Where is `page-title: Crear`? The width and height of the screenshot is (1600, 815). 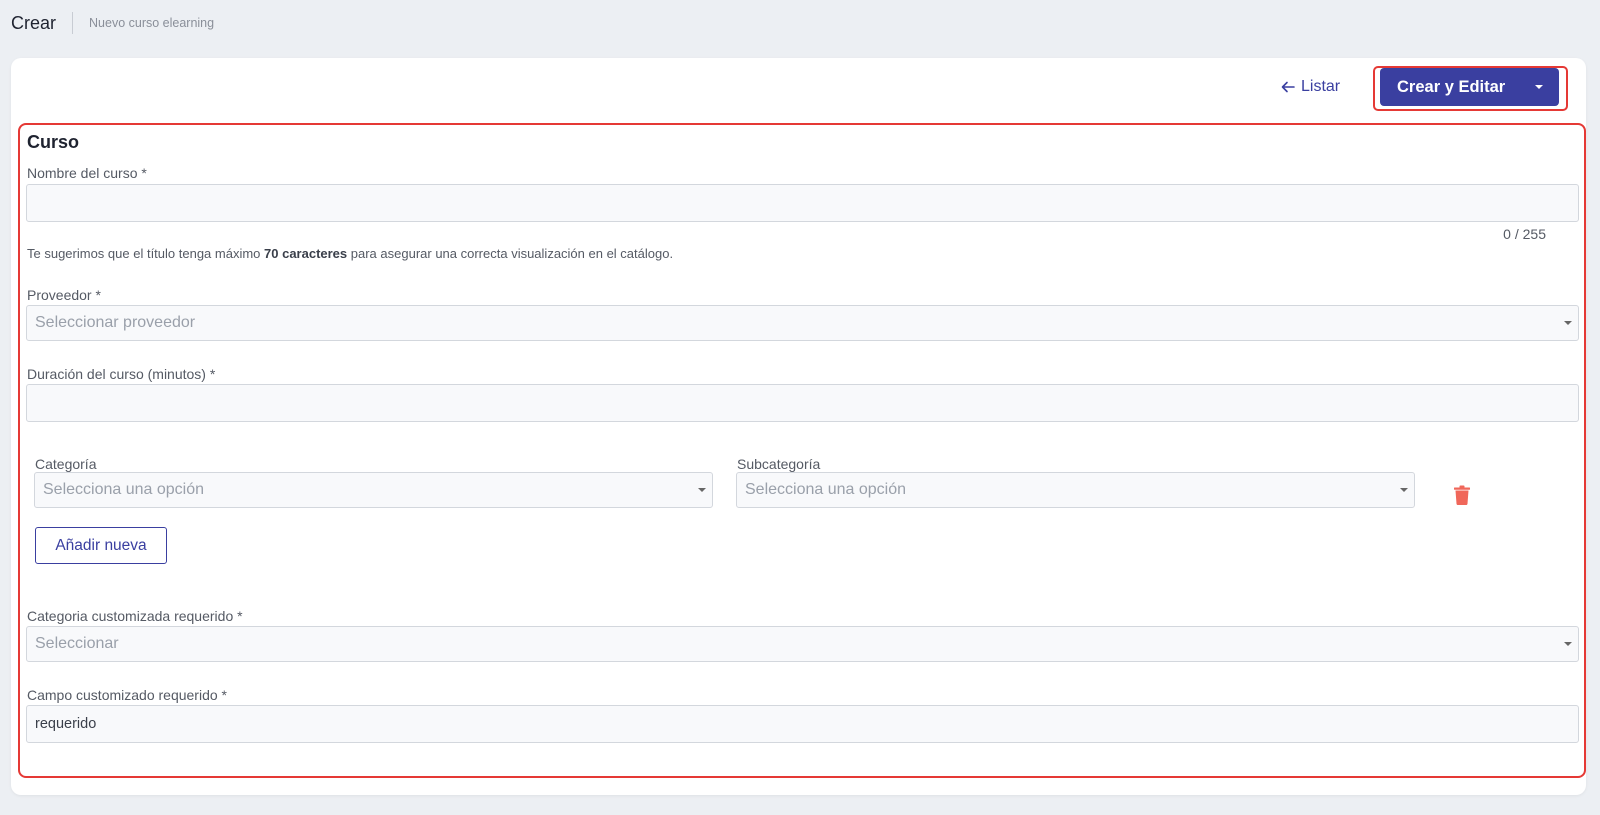
page-title: Crear is located at coordinates (34, 22).